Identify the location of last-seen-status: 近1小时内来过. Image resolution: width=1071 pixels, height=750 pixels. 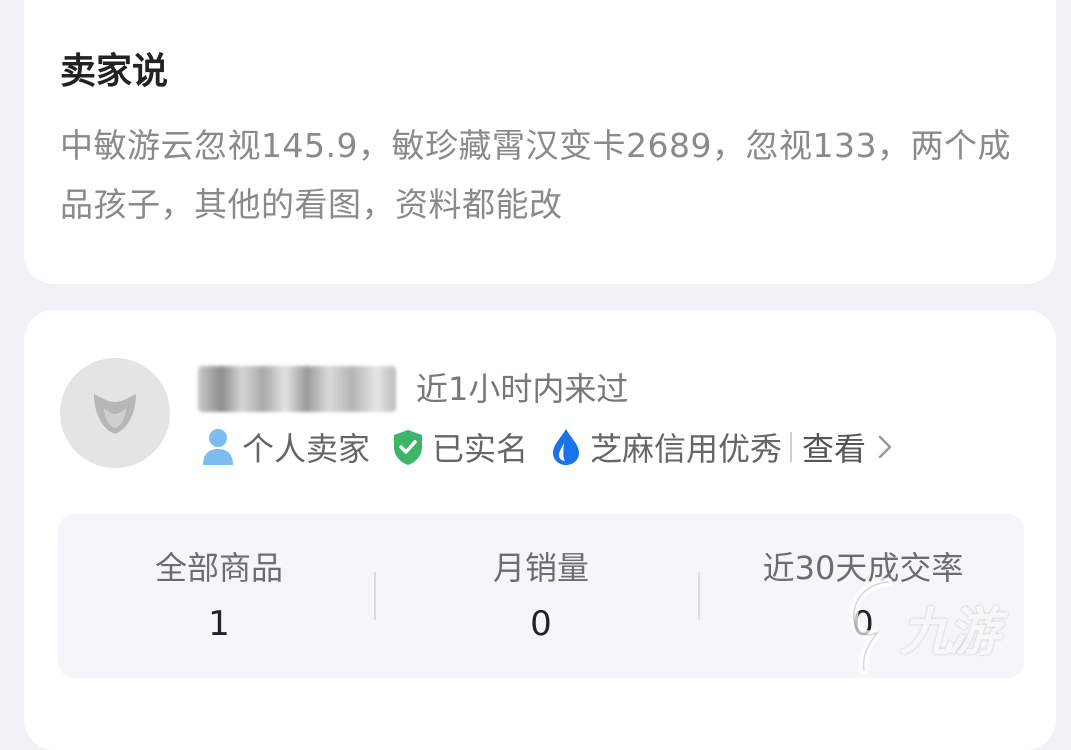
(522, 389).